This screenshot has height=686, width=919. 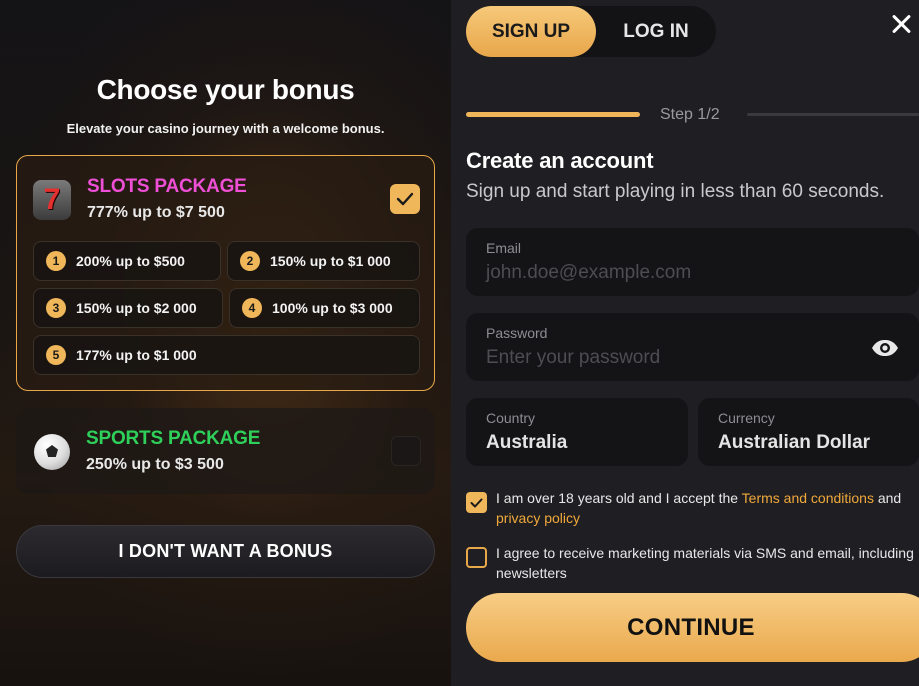 I want to click on tier-number-badge: 1, so click(x=56, y=261).